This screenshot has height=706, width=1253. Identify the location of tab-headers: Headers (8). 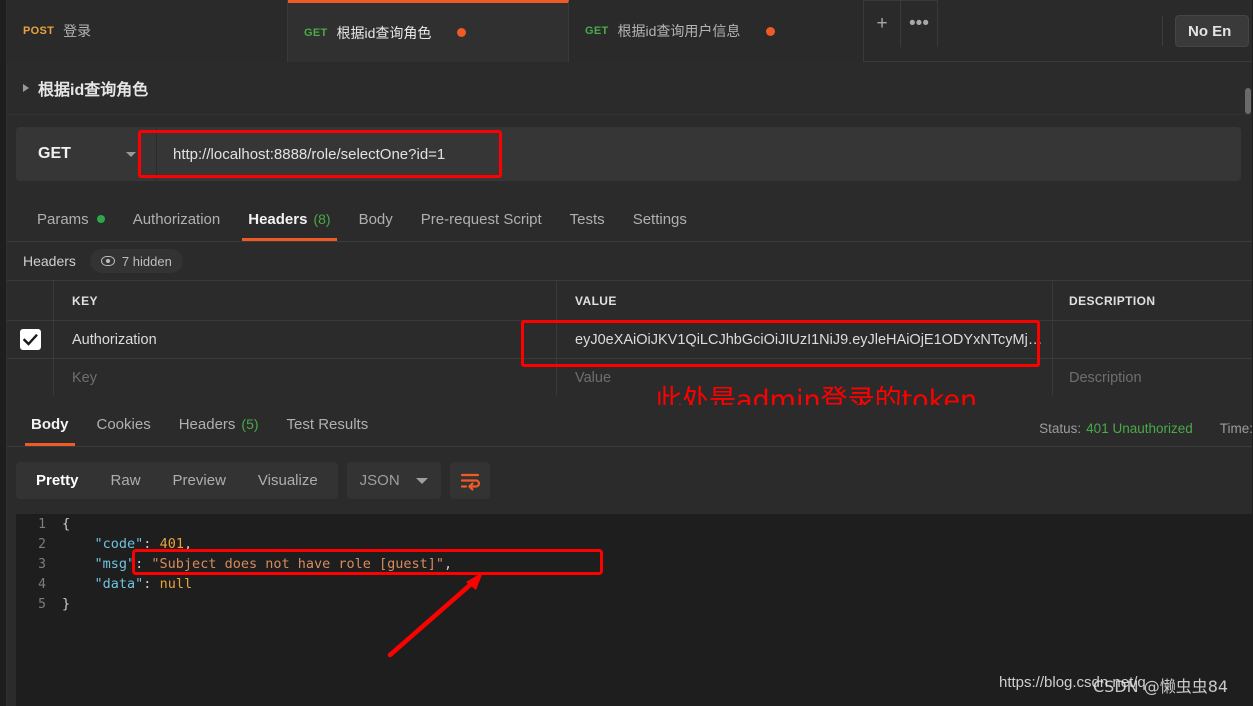
(289, 219).